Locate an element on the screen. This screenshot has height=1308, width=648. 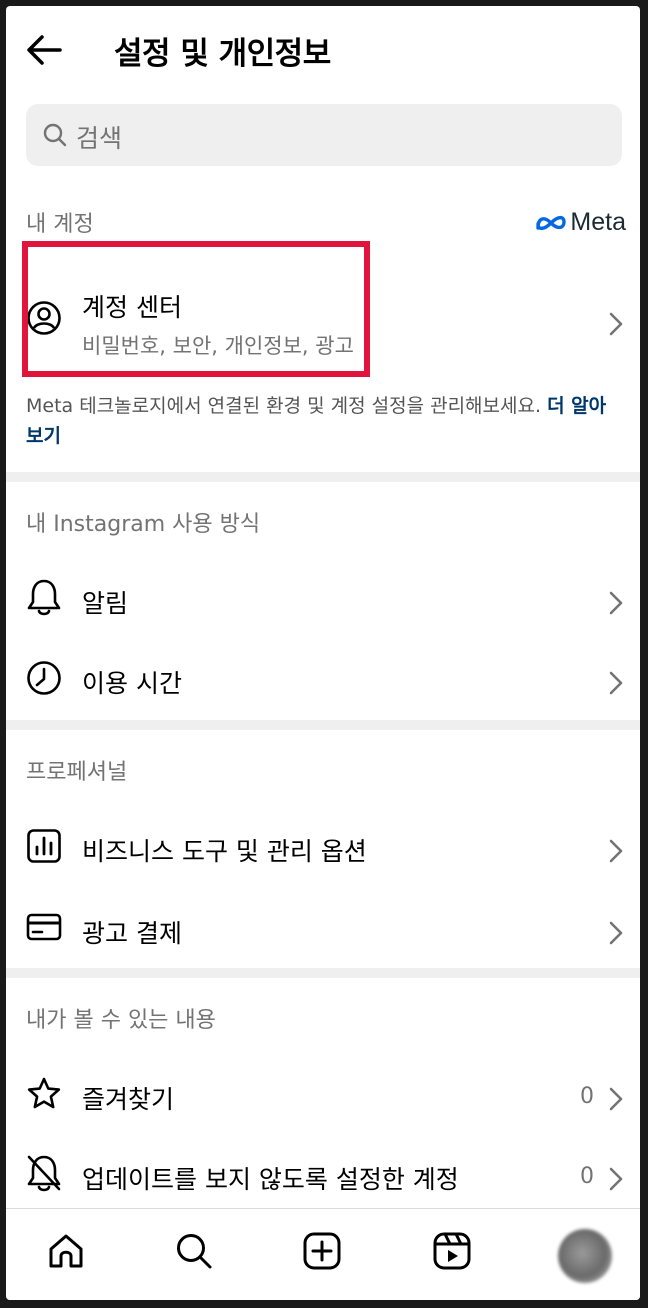
meta-logo: Meta is located at coordinates (580, 222).